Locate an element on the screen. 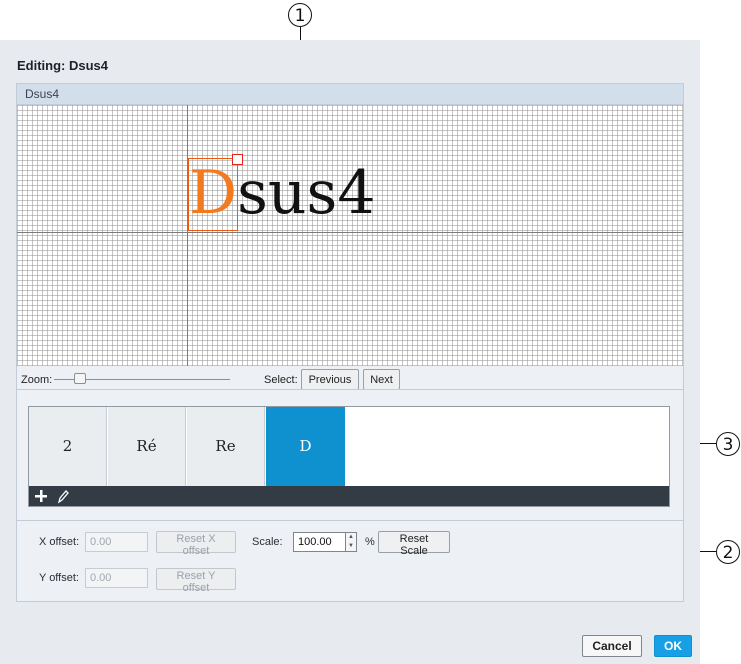  dialog-title-label: Editing: is located at coordinates (41, 65).